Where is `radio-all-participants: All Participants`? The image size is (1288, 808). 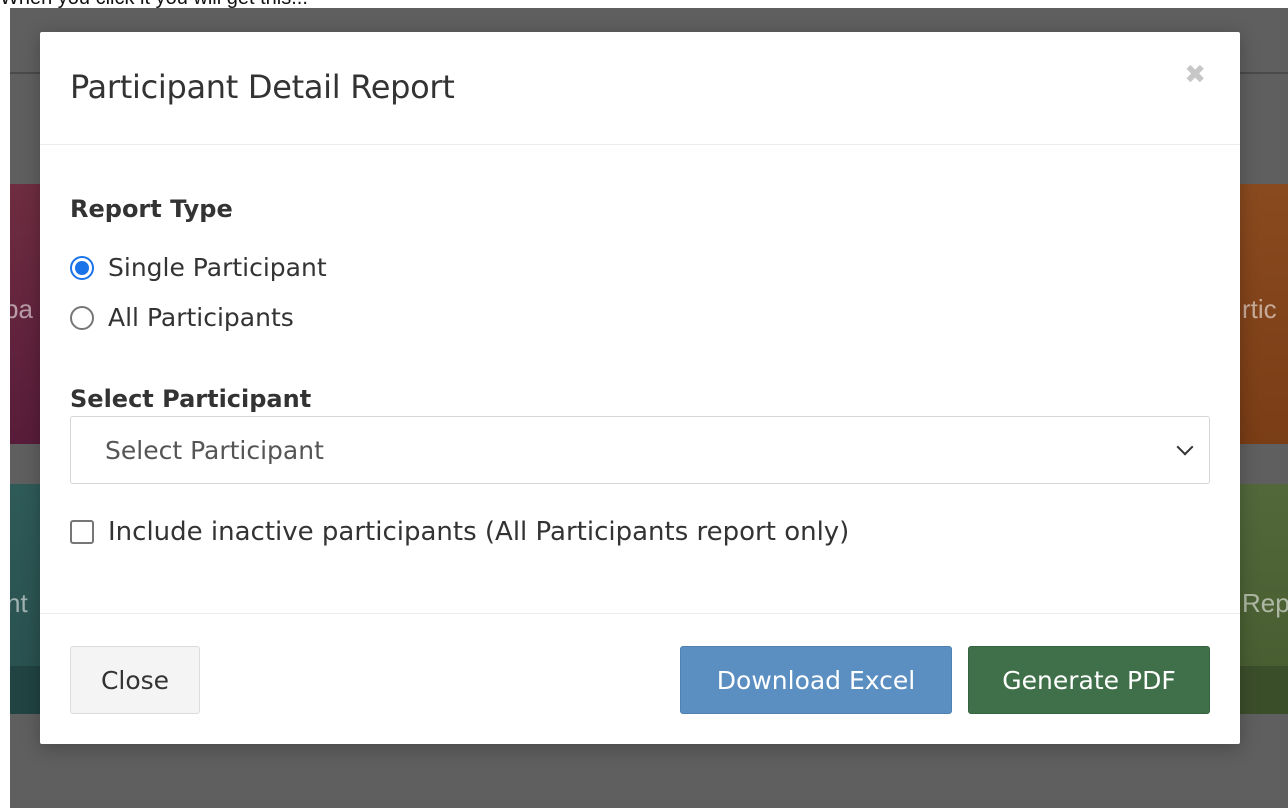 radio-all-participants: All Participants is located at coordinates (182, 317).